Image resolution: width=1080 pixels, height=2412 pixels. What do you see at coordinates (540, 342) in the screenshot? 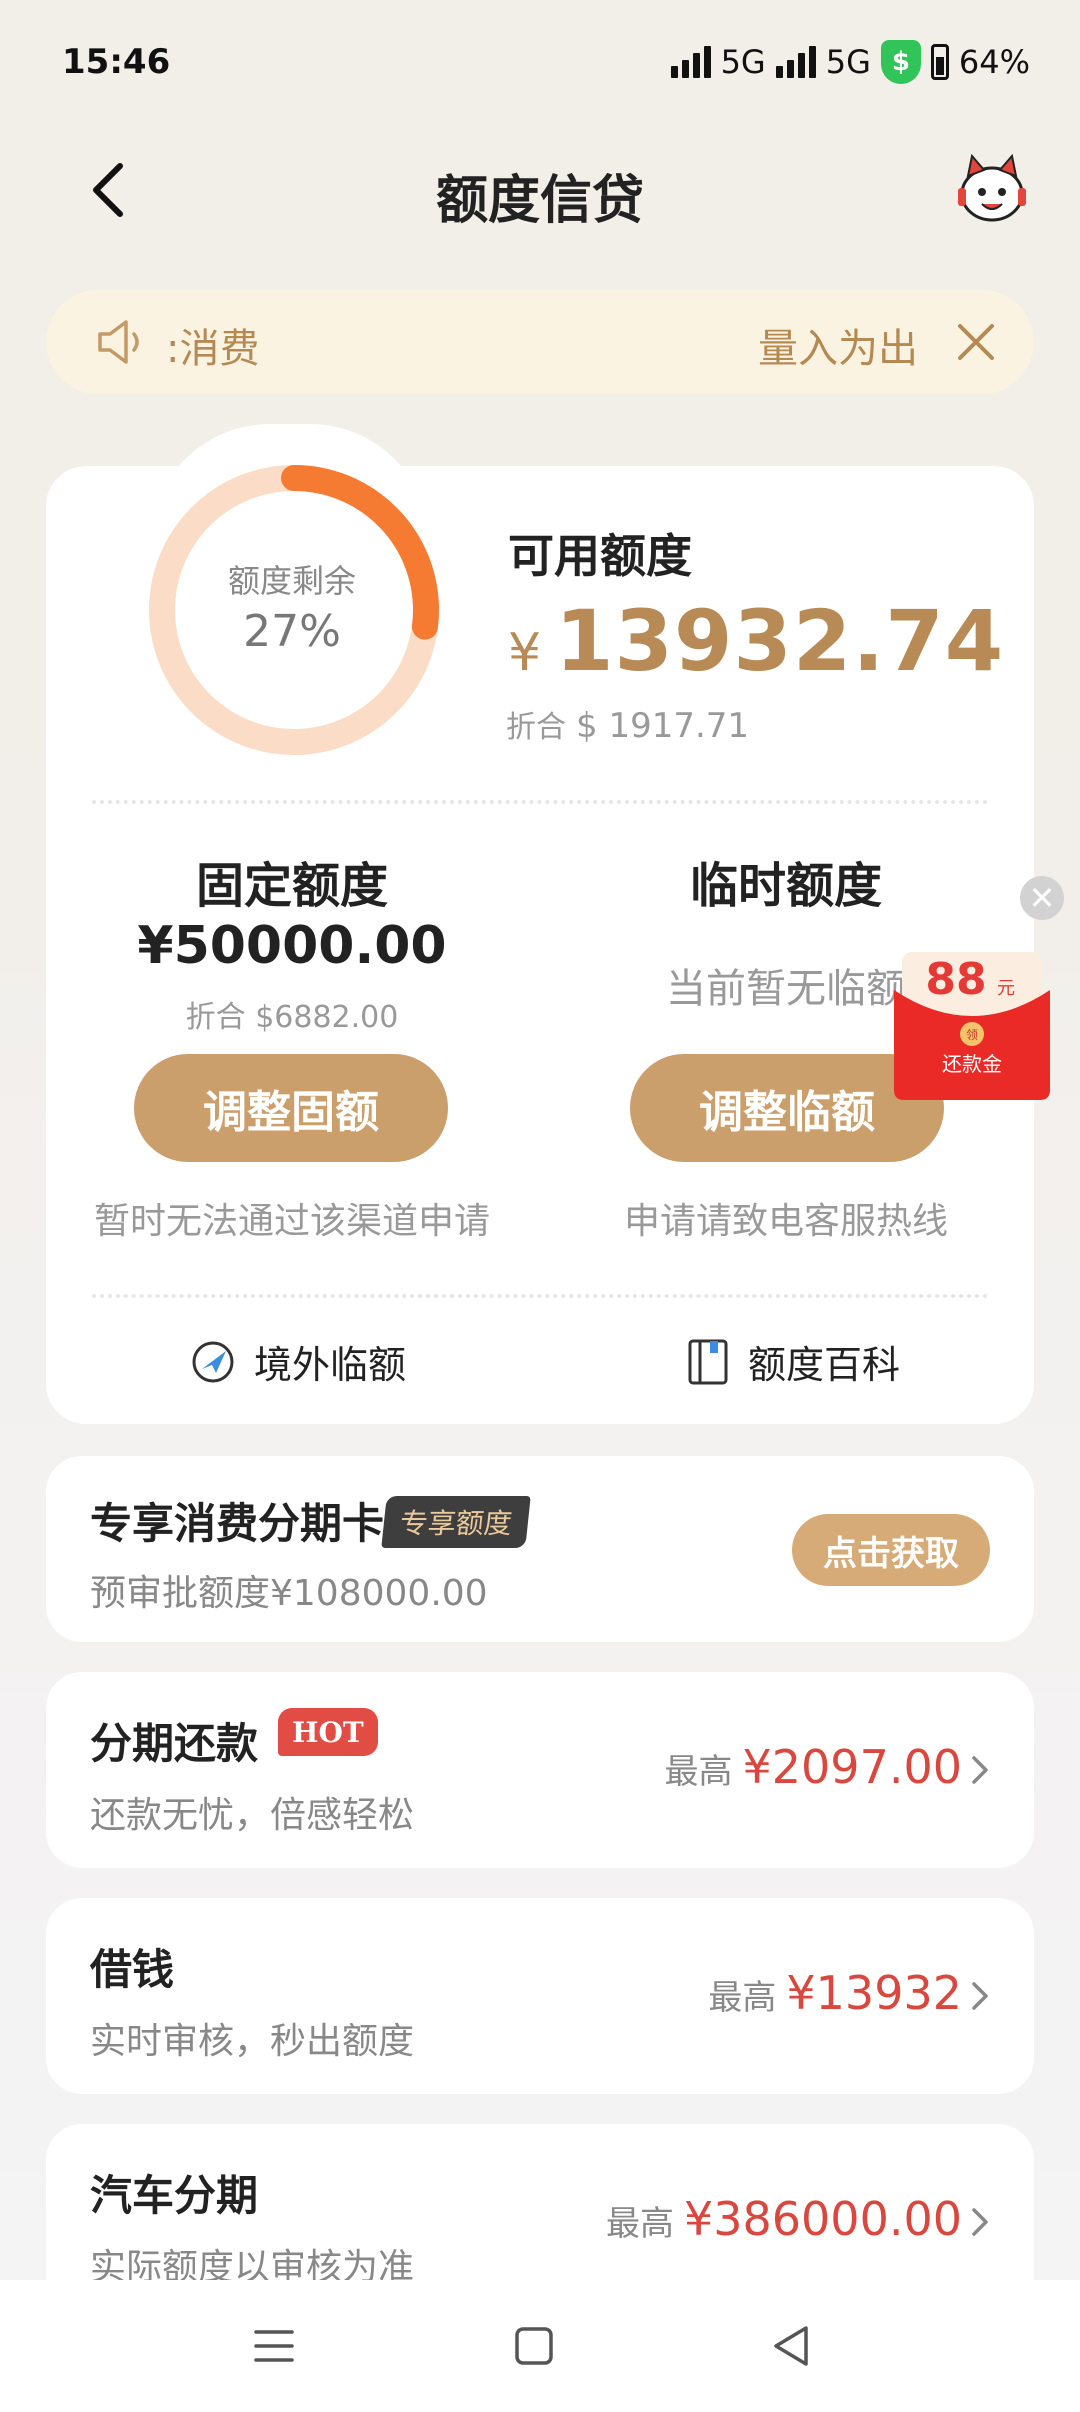
I see `notice-banner: :消费 量入为出` at bounding box center [540, 342].